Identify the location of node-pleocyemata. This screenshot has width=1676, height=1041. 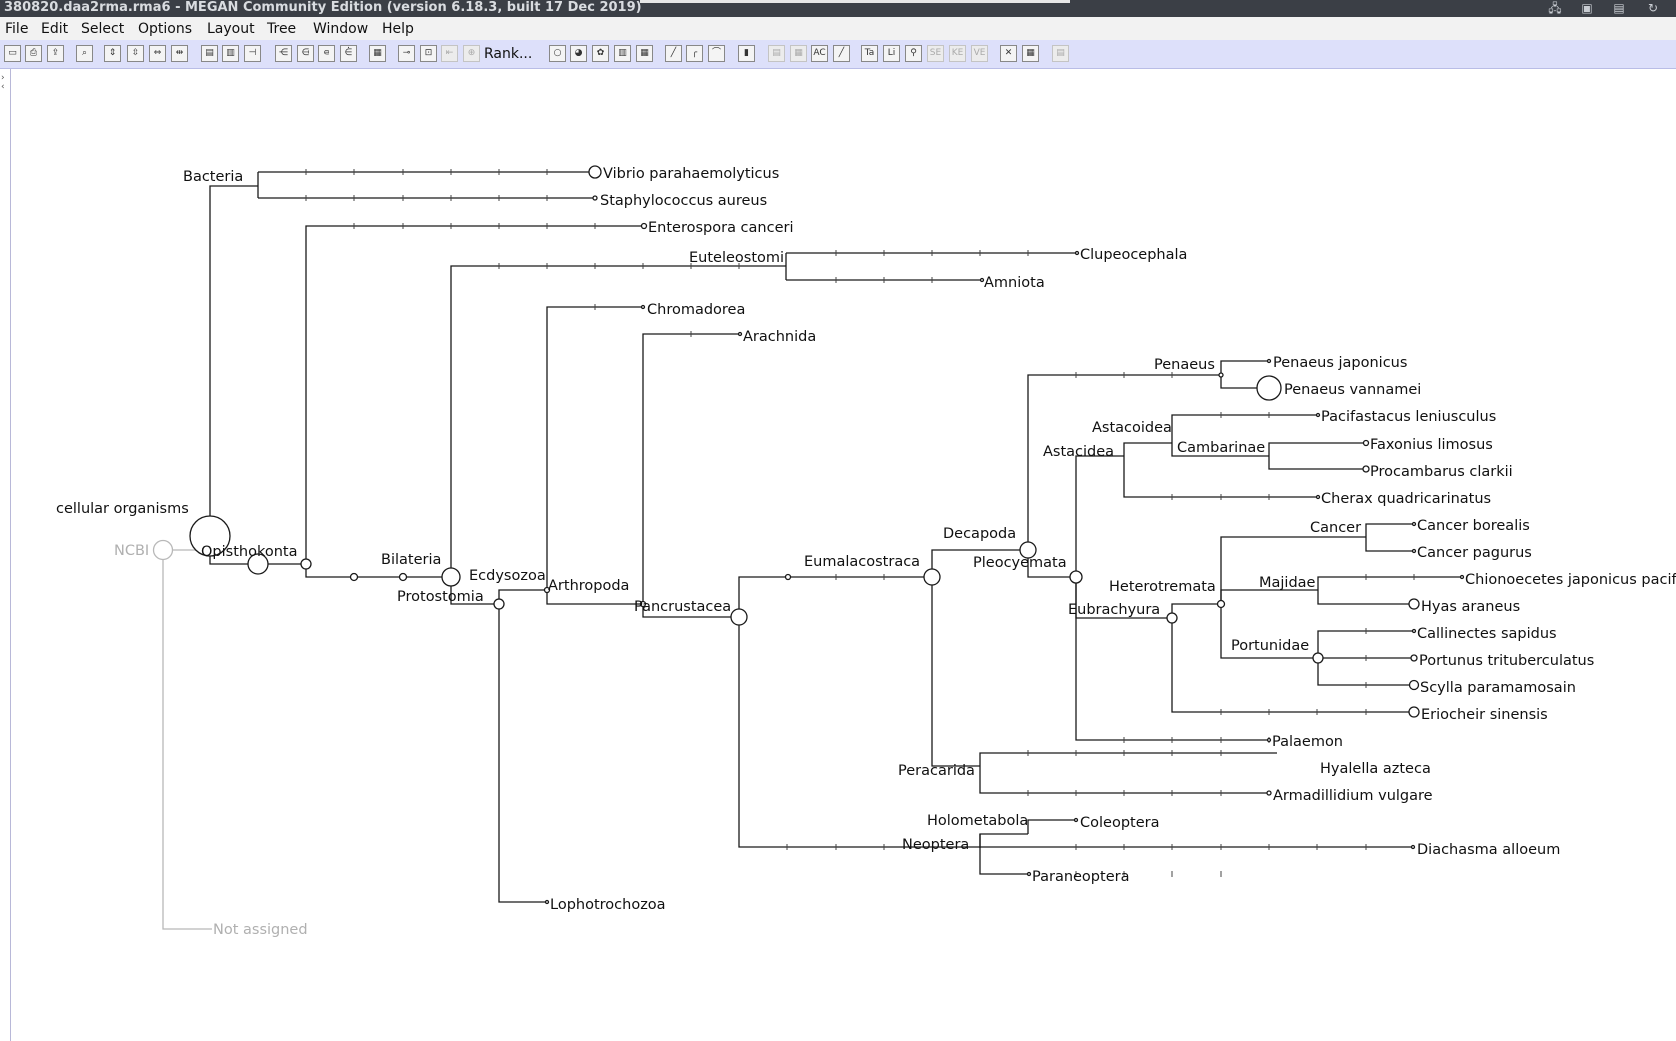
(1076, 577).